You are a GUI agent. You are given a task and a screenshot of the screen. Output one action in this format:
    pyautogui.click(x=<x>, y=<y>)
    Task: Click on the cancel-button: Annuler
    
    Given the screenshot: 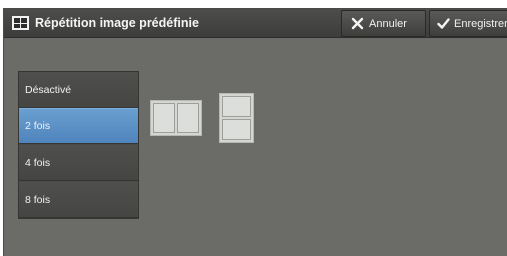 What is the action you would take?
    pyautogui.click(x=383, y=23)
    